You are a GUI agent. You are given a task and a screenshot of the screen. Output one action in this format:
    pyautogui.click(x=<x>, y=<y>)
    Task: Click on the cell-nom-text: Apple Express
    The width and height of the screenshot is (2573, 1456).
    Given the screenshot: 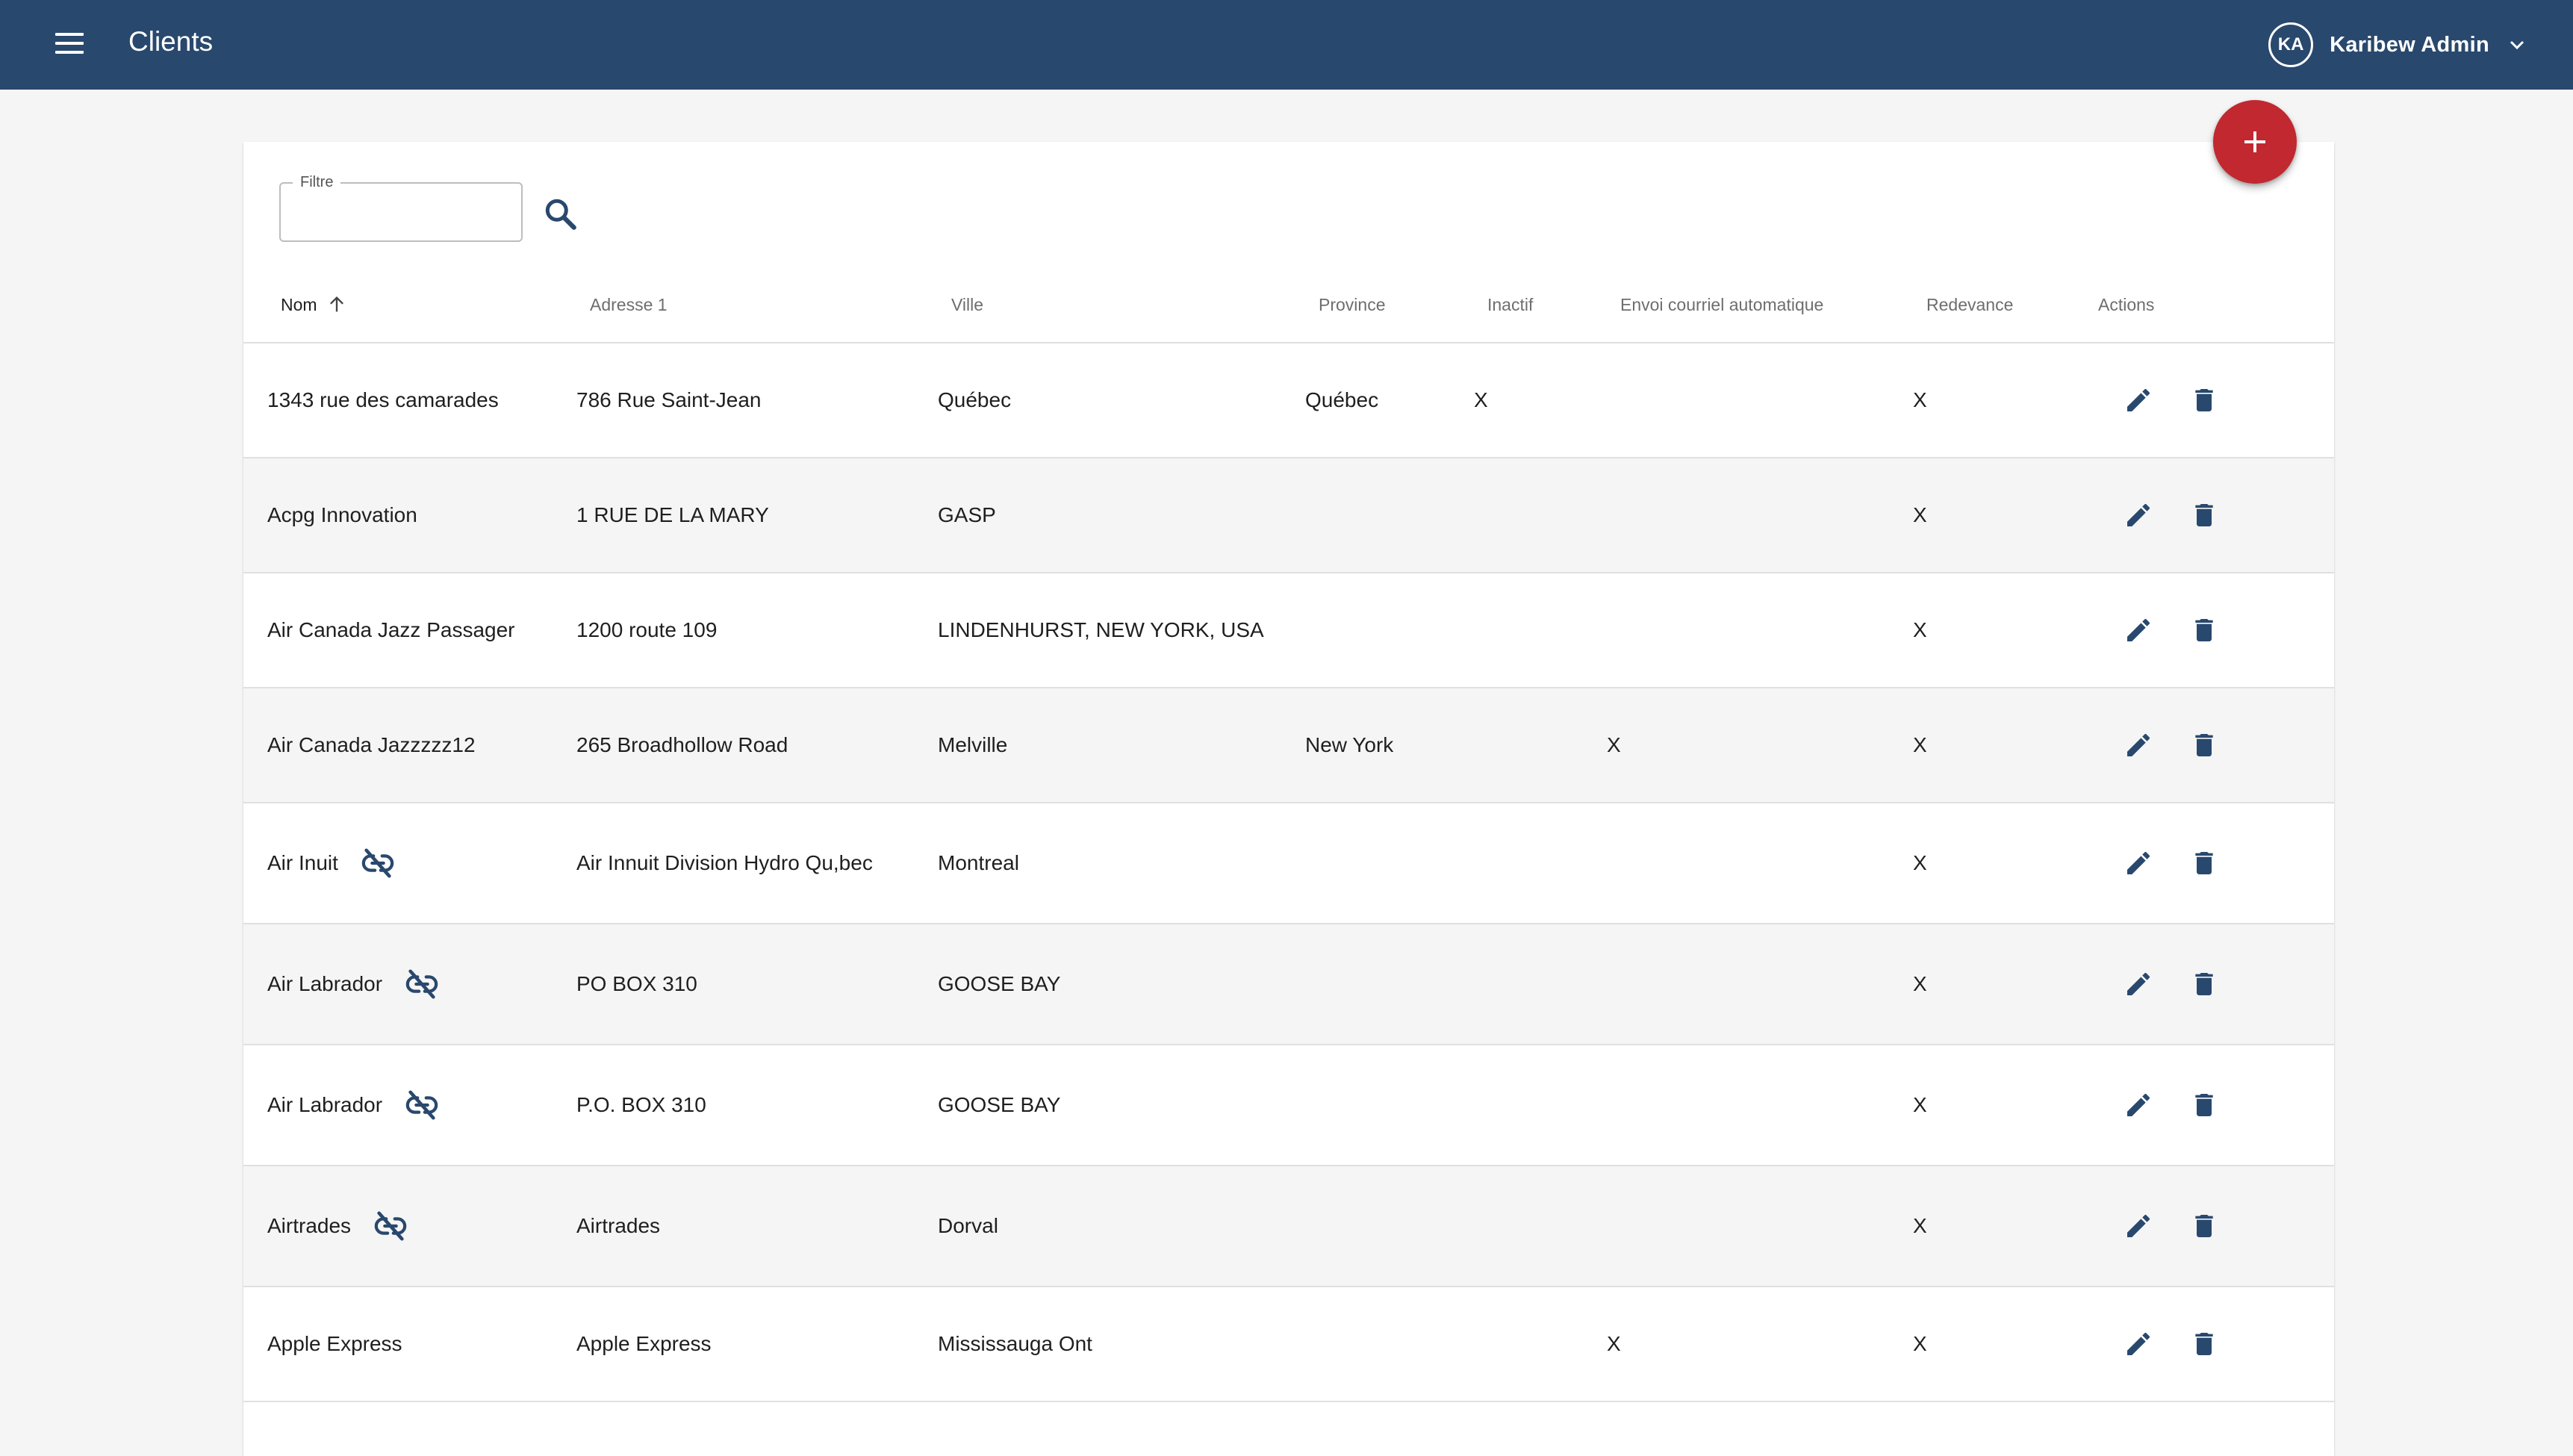 What is the action you would take?
    pyautogui.click(x=334, y=1343)
    